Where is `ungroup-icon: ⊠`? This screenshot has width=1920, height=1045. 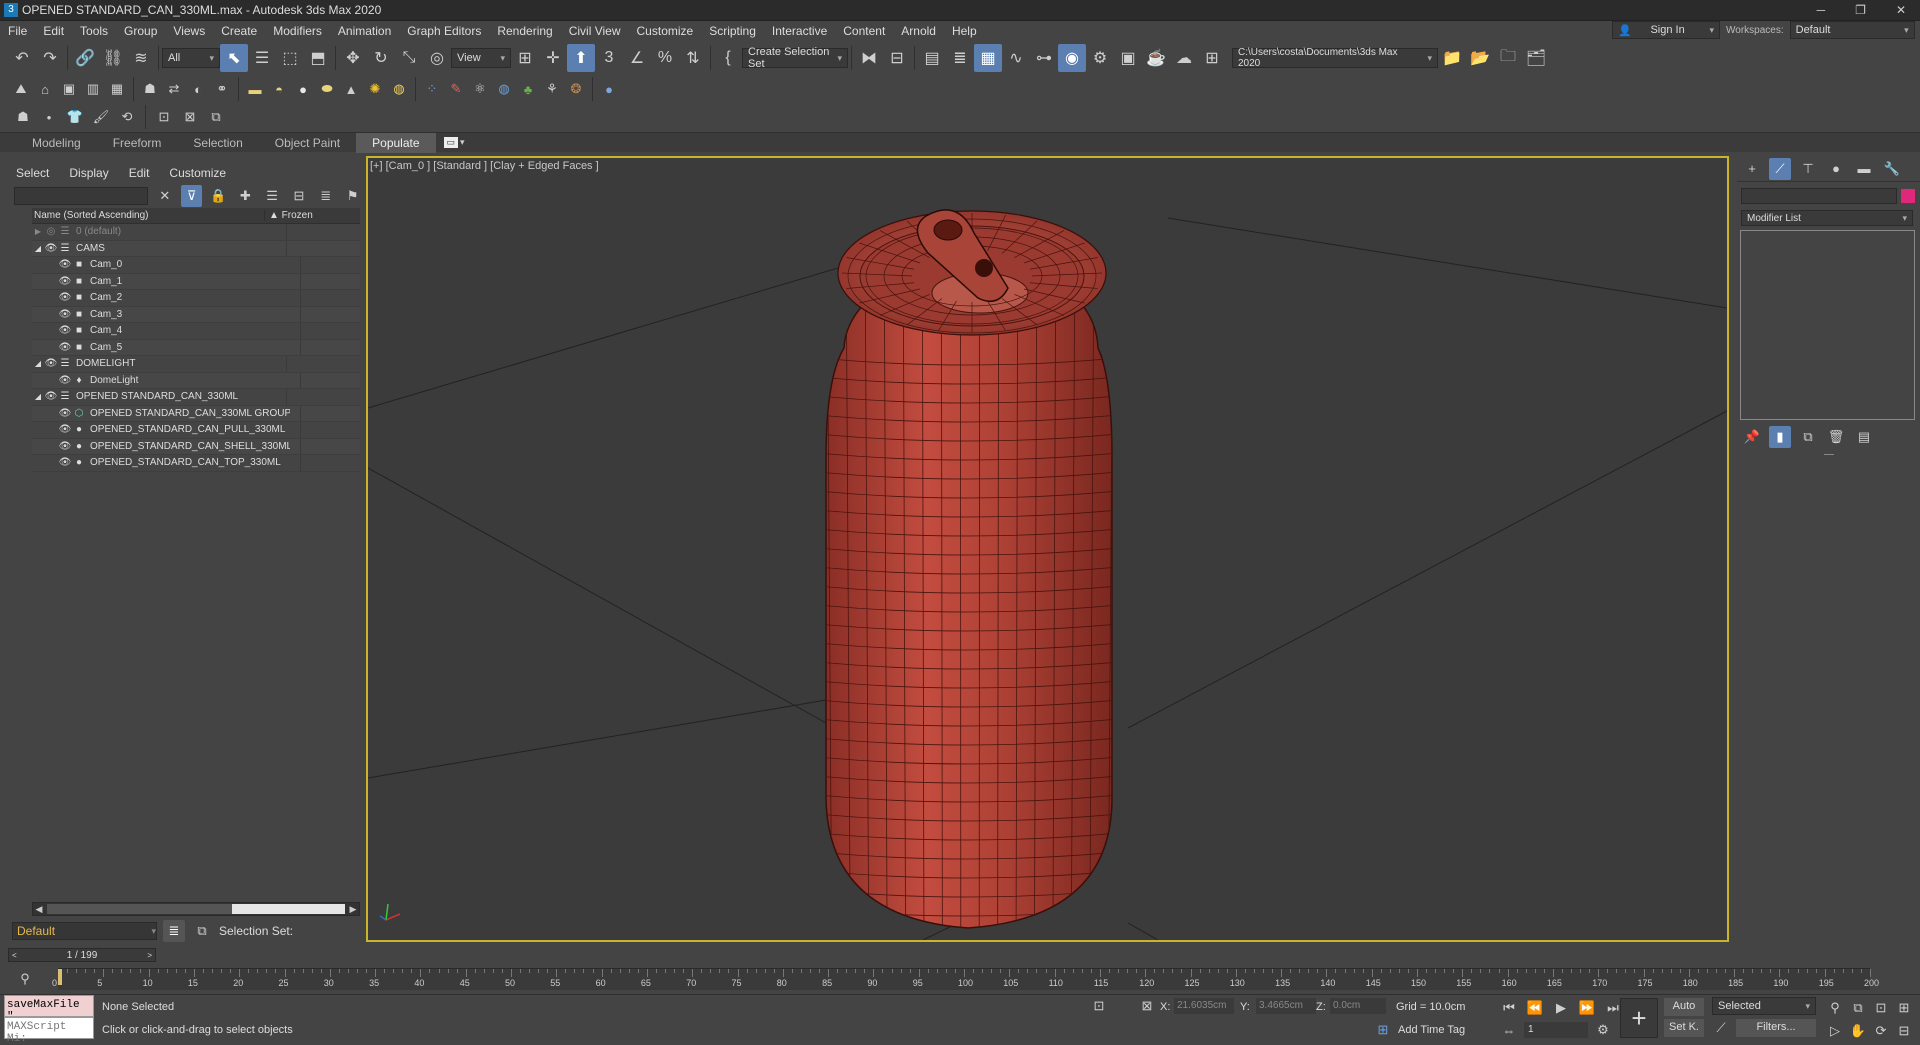
ungroup-icon: ⊠ is located at coordinates (190, 117).